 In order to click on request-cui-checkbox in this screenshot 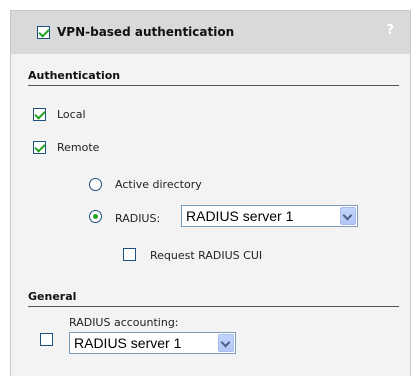, I will do `click(129, 254)`.